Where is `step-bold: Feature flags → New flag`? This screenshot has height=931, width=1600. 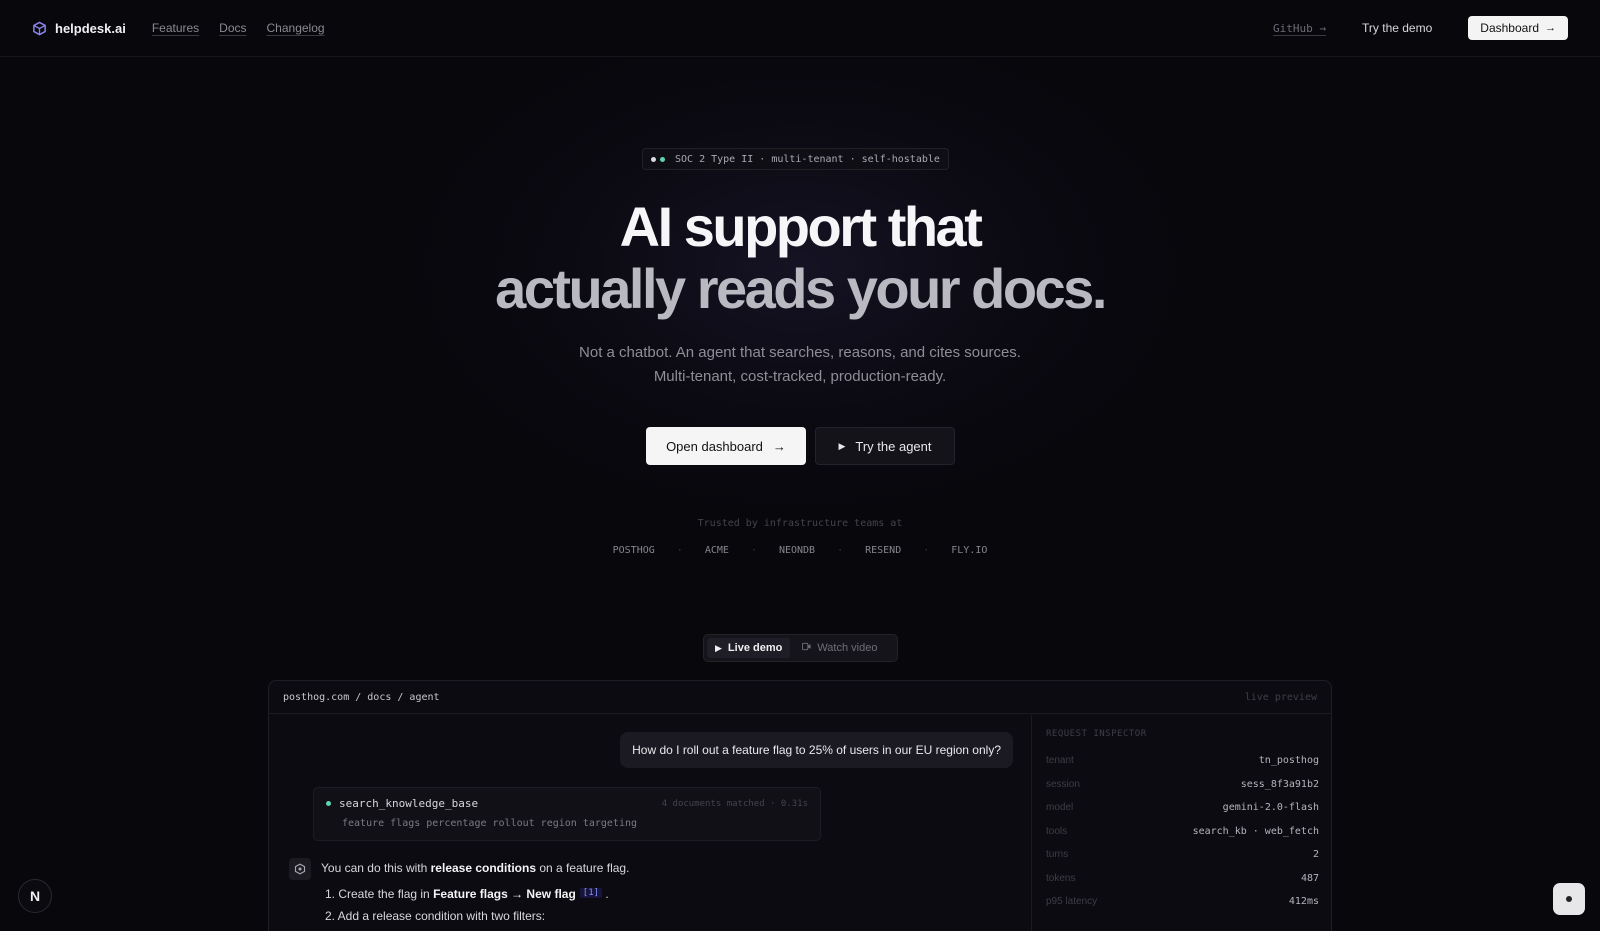
step-bold: Feature flags → New flag is located at coordinates (504, 894).